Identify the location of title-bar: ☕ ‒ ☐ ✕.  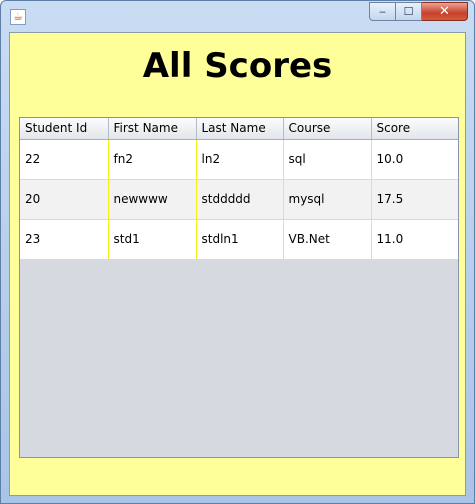
(237, 16).